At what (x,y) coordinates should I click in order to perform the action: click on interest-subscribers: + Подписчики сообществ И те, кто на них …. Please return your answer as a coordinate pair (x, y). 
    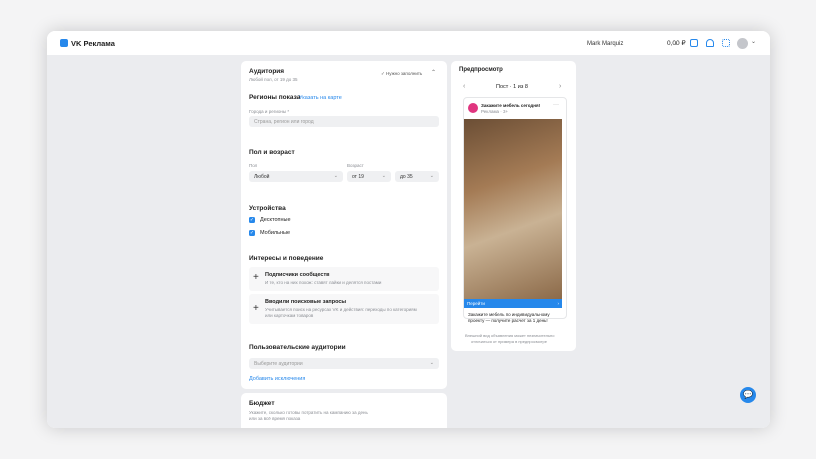
    Looking at the image, I should click on (344, 279).